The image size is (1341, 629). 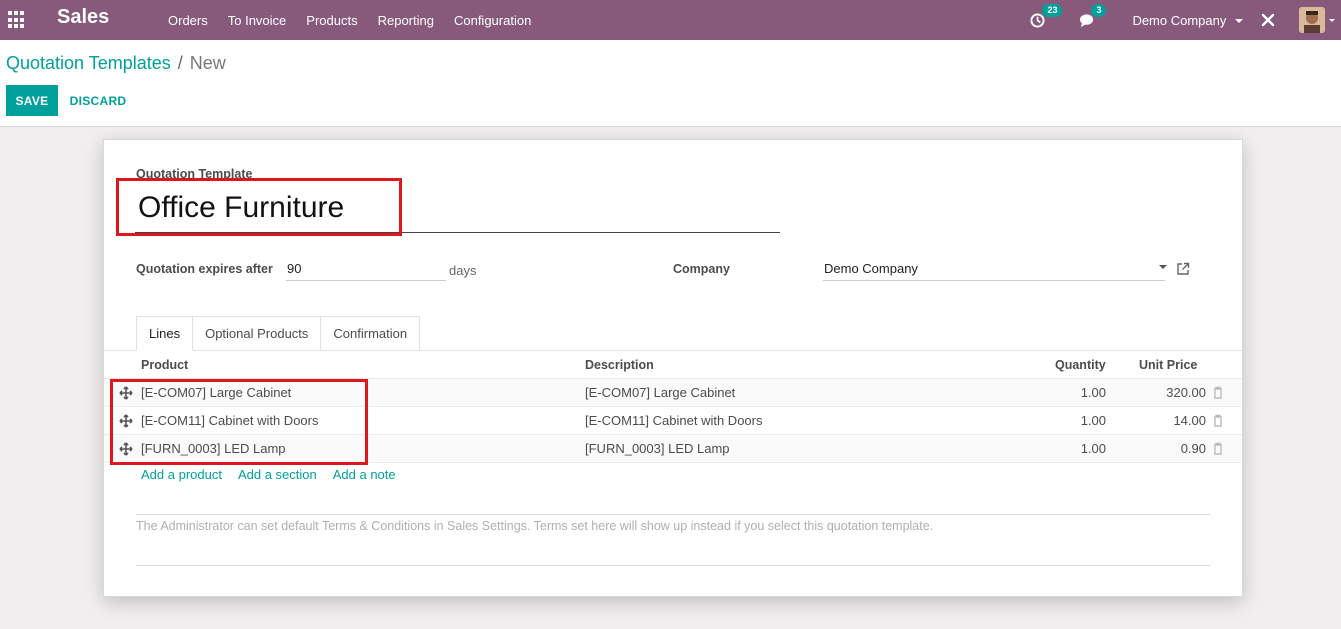 What do you see at coordinates (1312, 20) in the screenshot?
I see `avatar` at bounding box center [1312, 20].